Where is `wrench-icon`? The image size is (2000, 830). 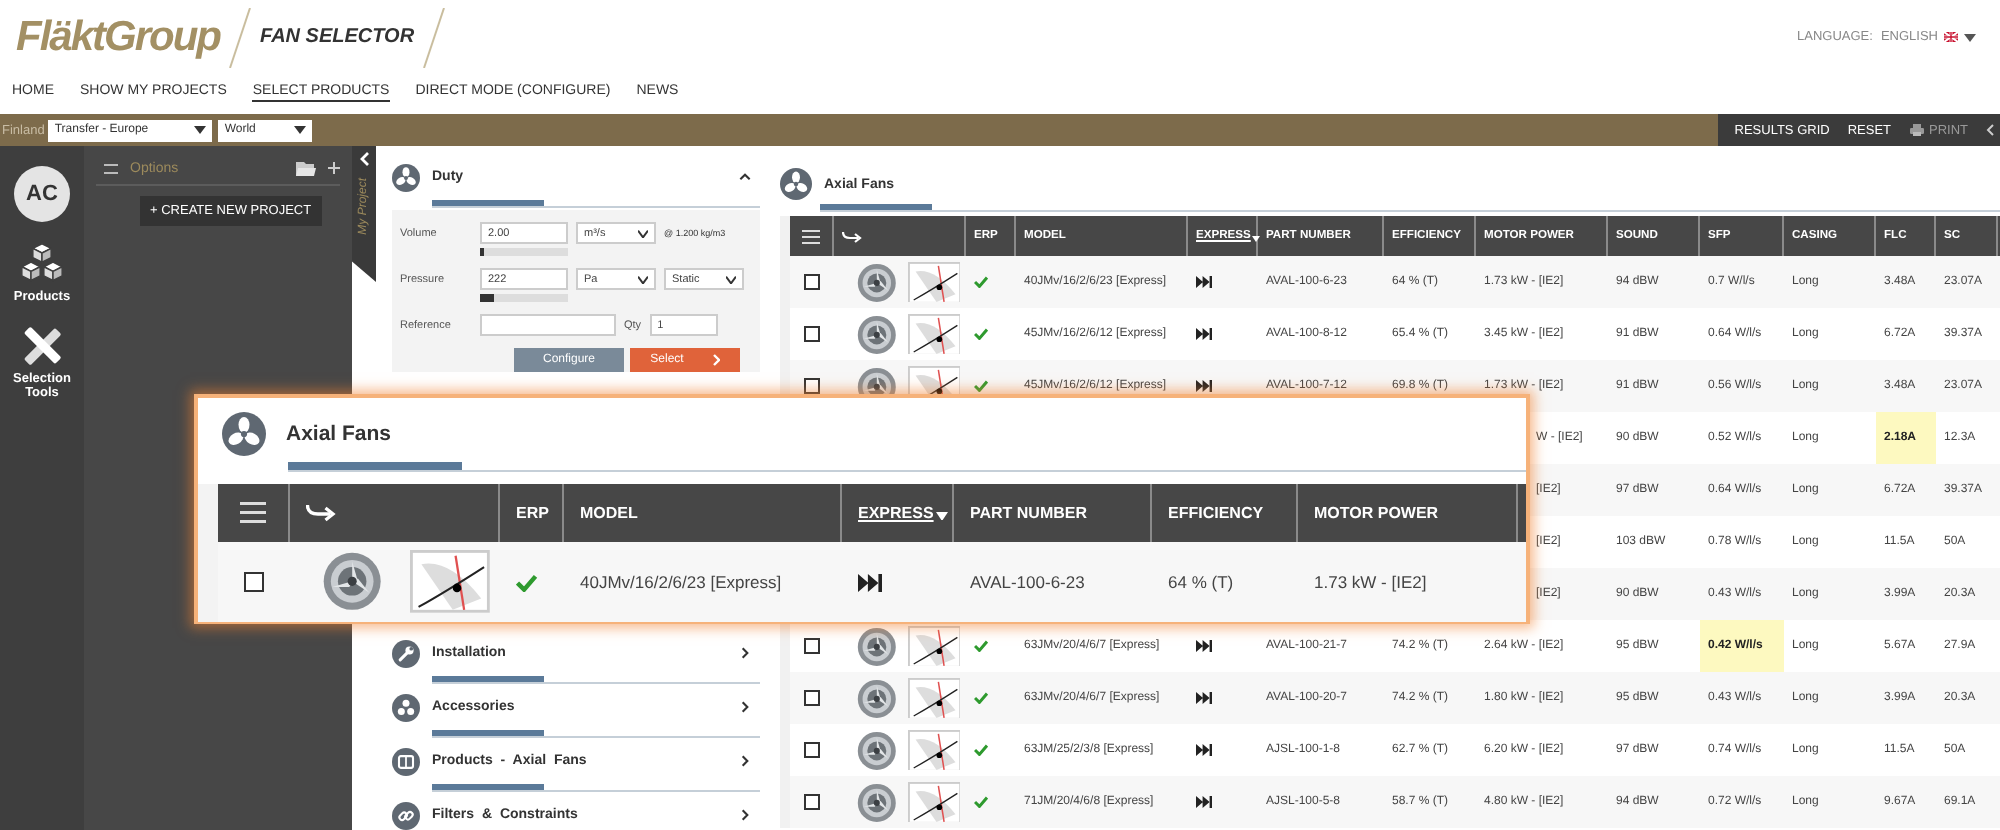
wrench-icon is located at coordinates (406, 653).